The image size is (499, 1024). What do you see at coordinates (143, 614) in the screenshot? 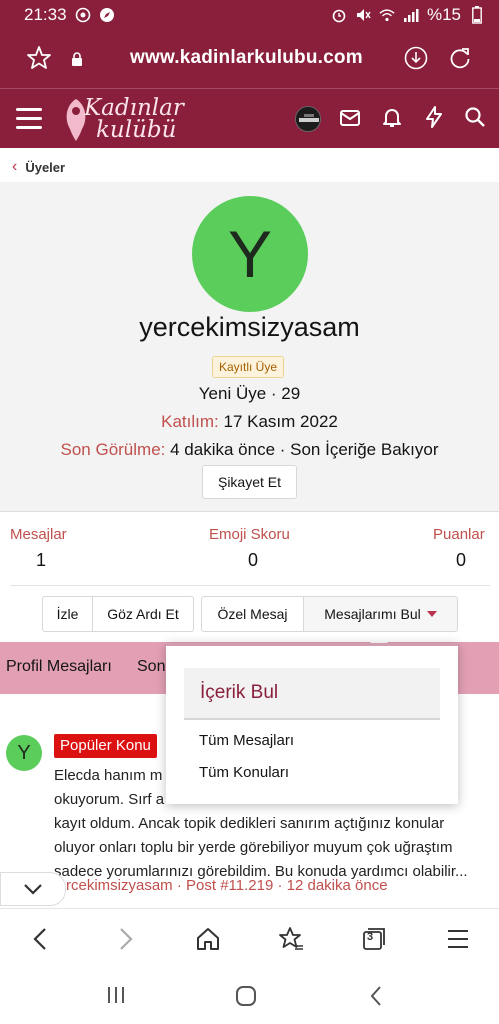
I see `ignore-button: Göz Ardı Et` at bounding box center [143, 614].